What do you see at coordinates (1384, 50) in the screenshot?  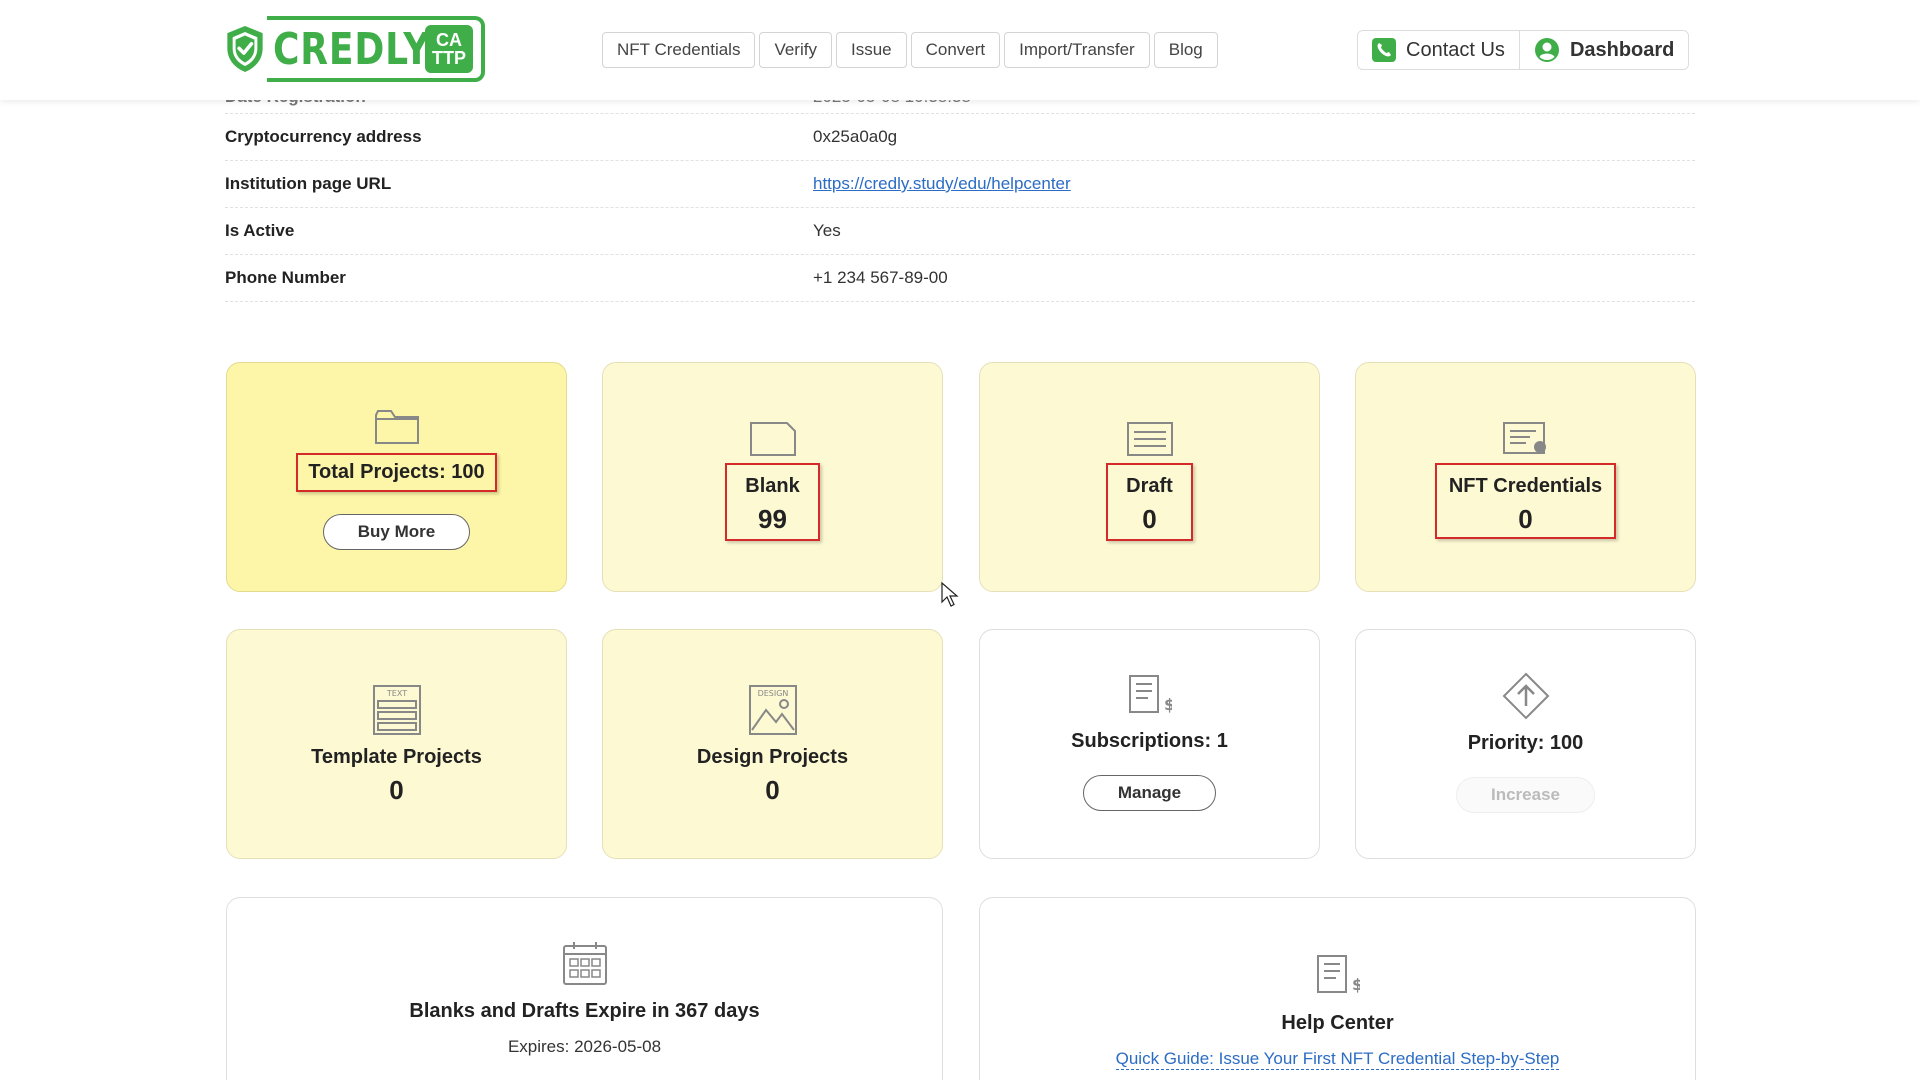 I see `phone-icon` at bounding box center [1384, 50].